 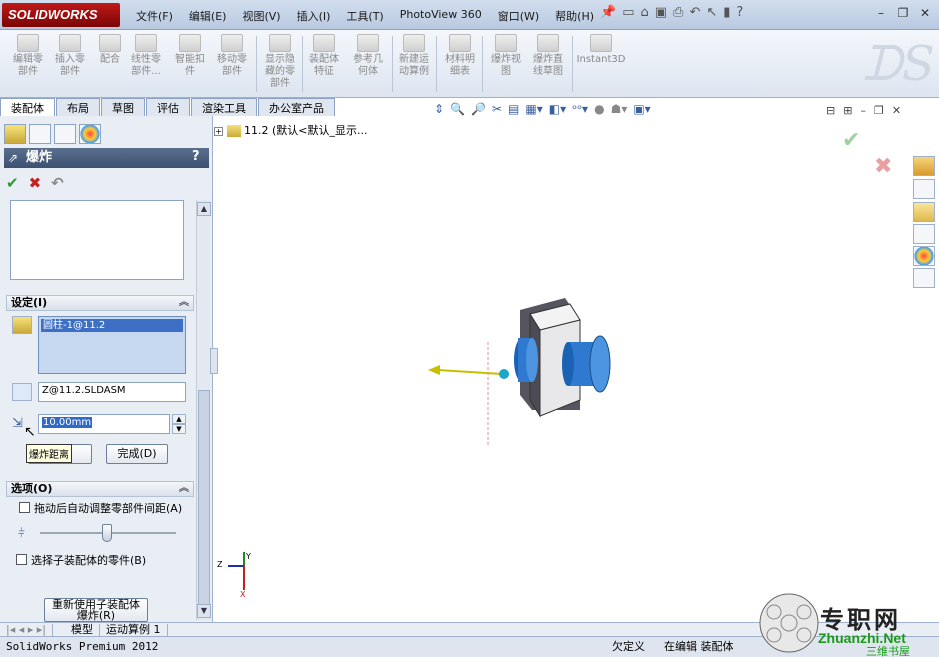 What do you see at coordinates (441, 16) in the screenshot?
I see `menu-photoview: PhotoView 360` at bounding box center [441, 16].